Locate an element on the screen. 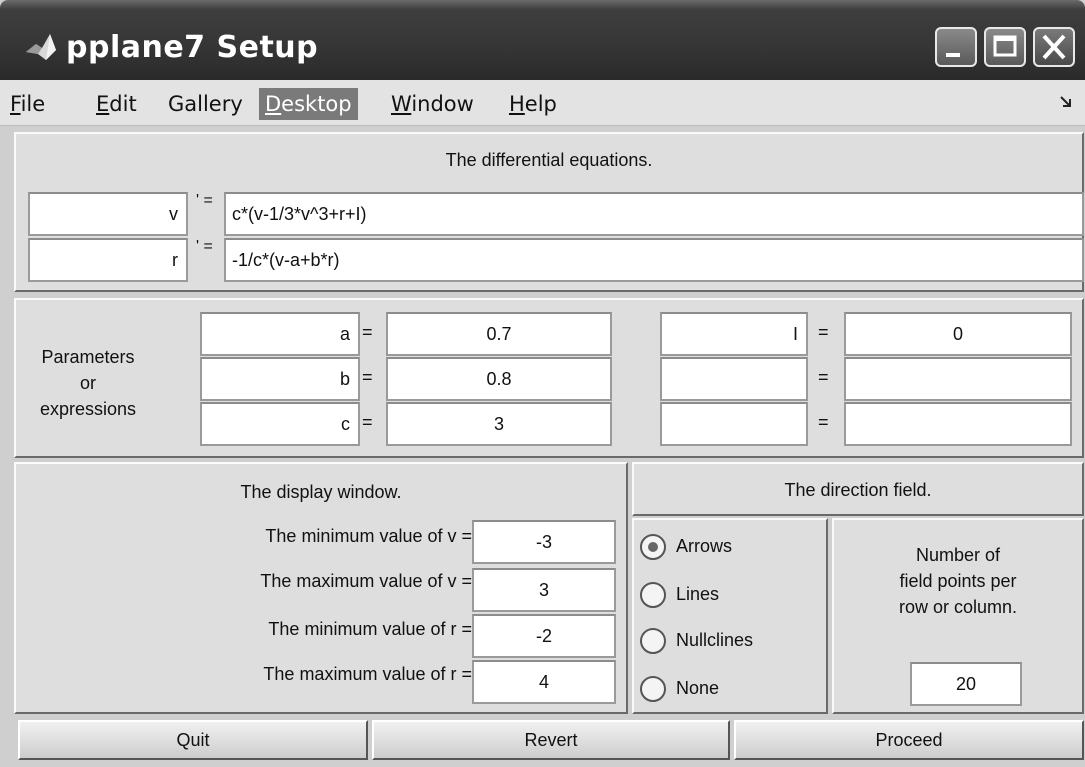 The height and width of the screenshot is (767, 1085). direction-field-heading: The direction field. is located at coordinates (858, 490).